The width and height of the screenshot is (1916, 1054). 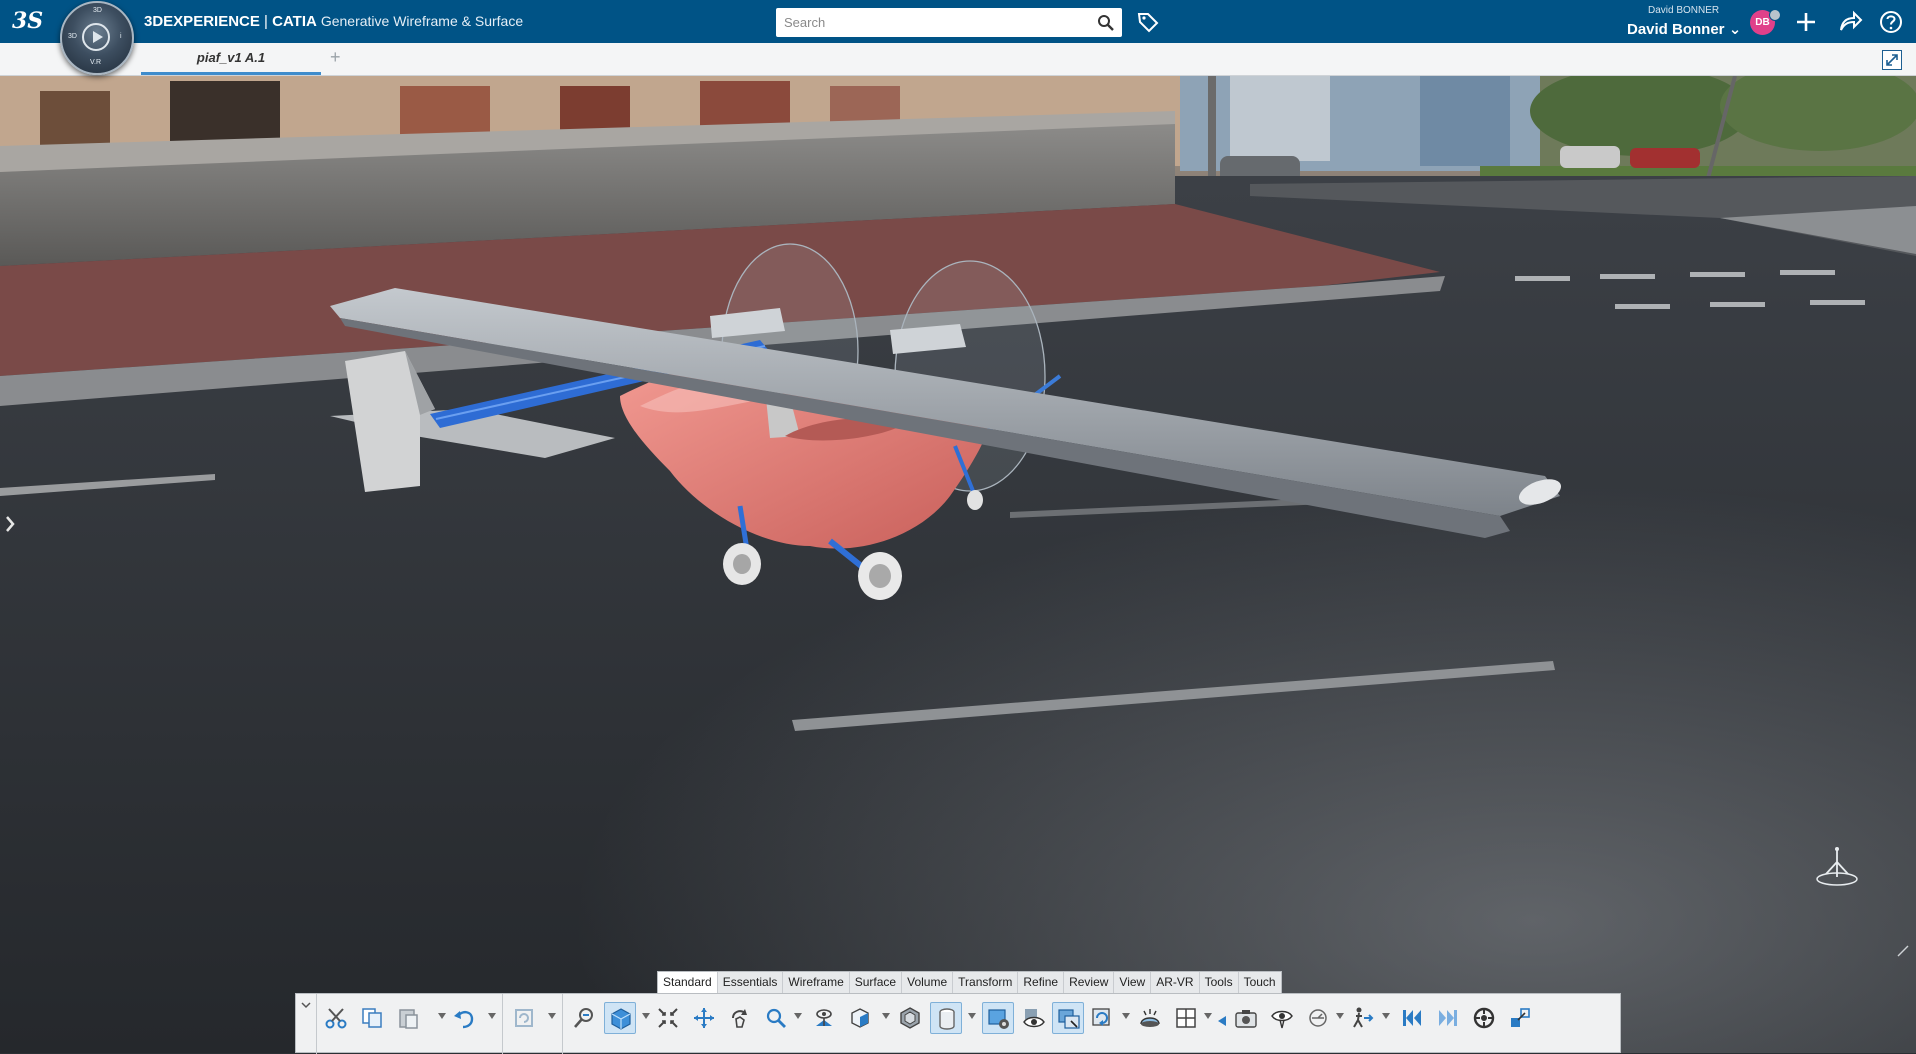 I want to click on tab-refine: Refine, so click(x=1041, y=983).